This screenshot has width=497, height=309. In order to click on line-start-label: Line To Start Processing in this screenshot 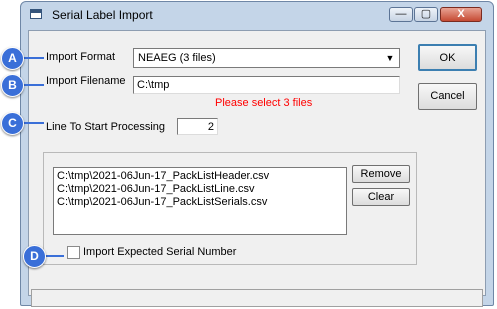, I will do `click(106, 127)`.